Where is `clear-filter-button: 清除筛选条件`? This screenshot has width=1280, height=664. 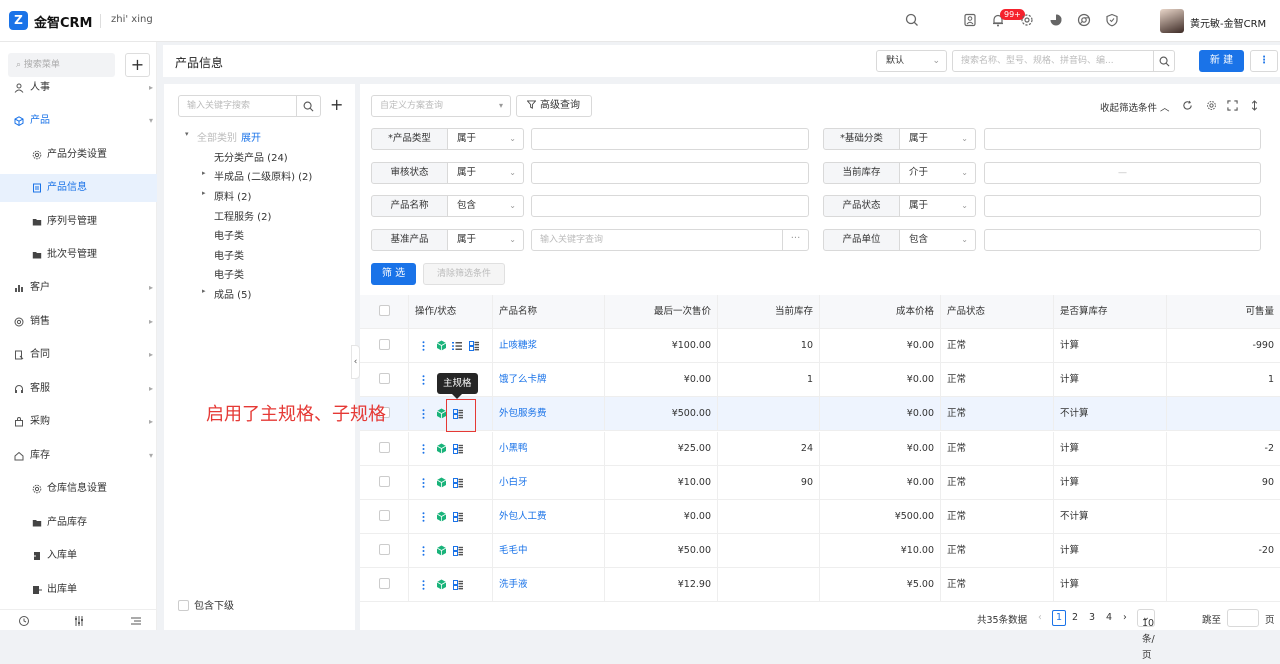 clear-filter-button: 清除筛选条件 is located at coordinates (464, 274).